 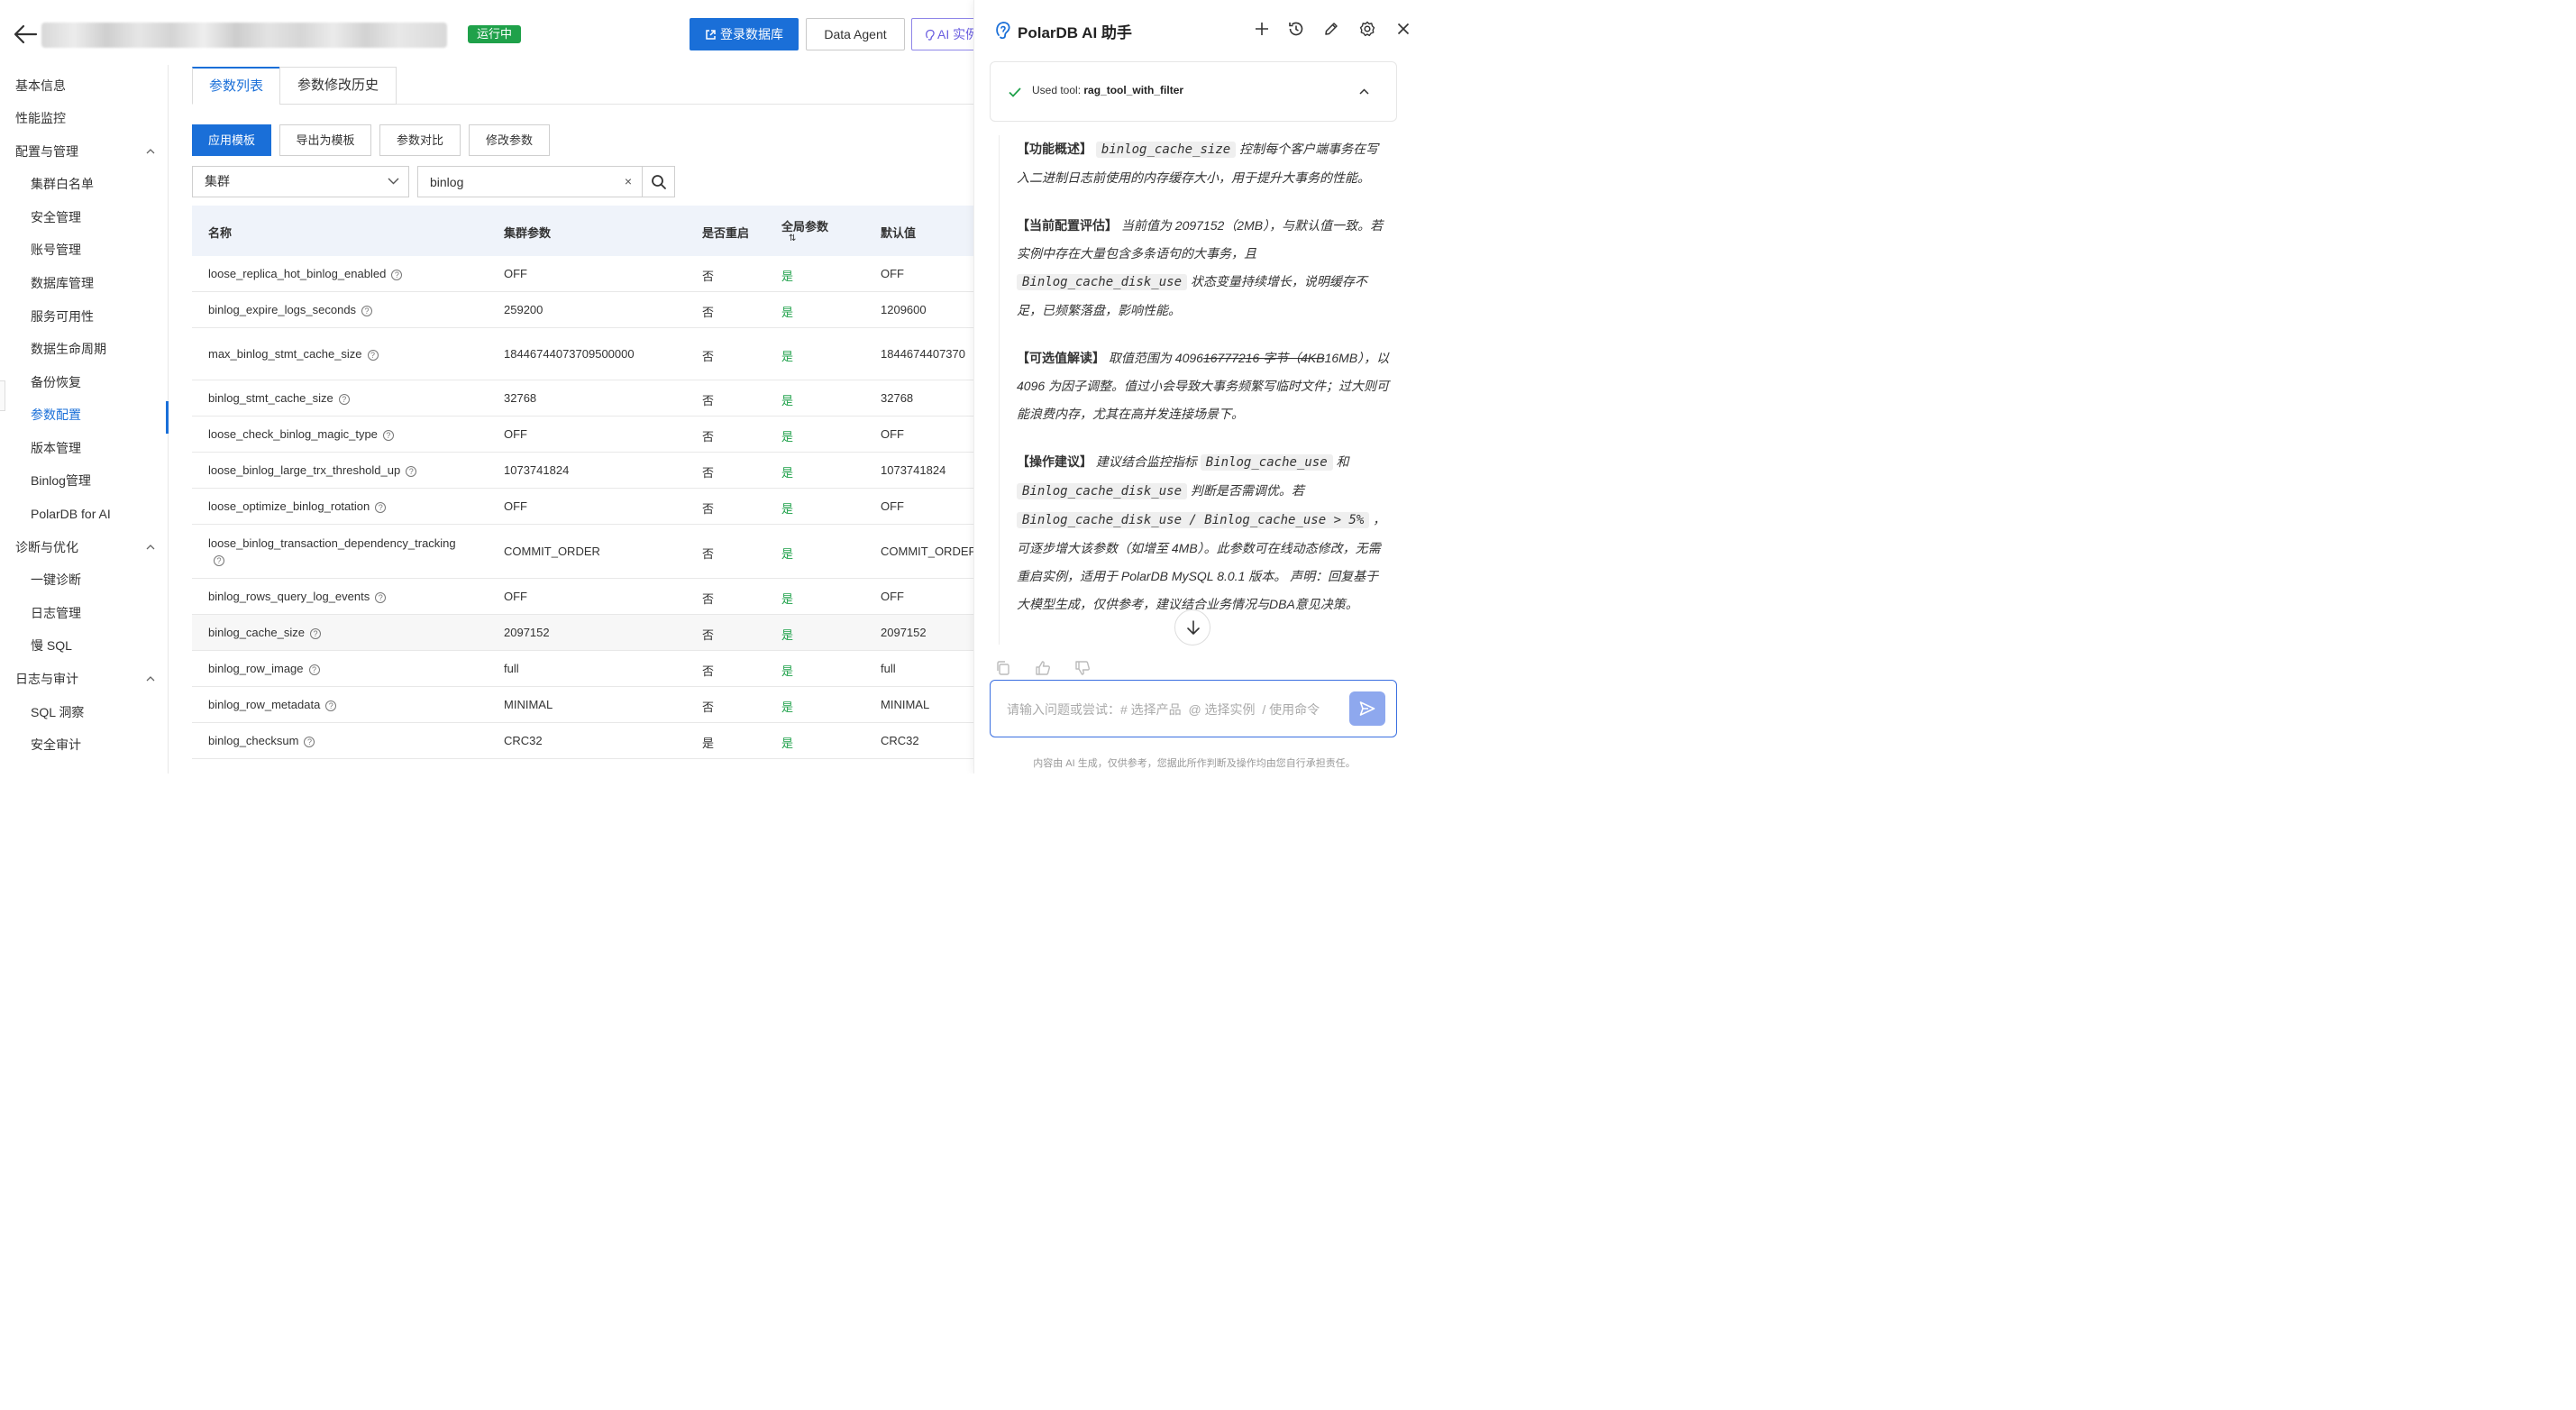 What do you see at coordinates (659, 182) in the screenshot?
I see `search-icon` at bounding box center [659, 182].